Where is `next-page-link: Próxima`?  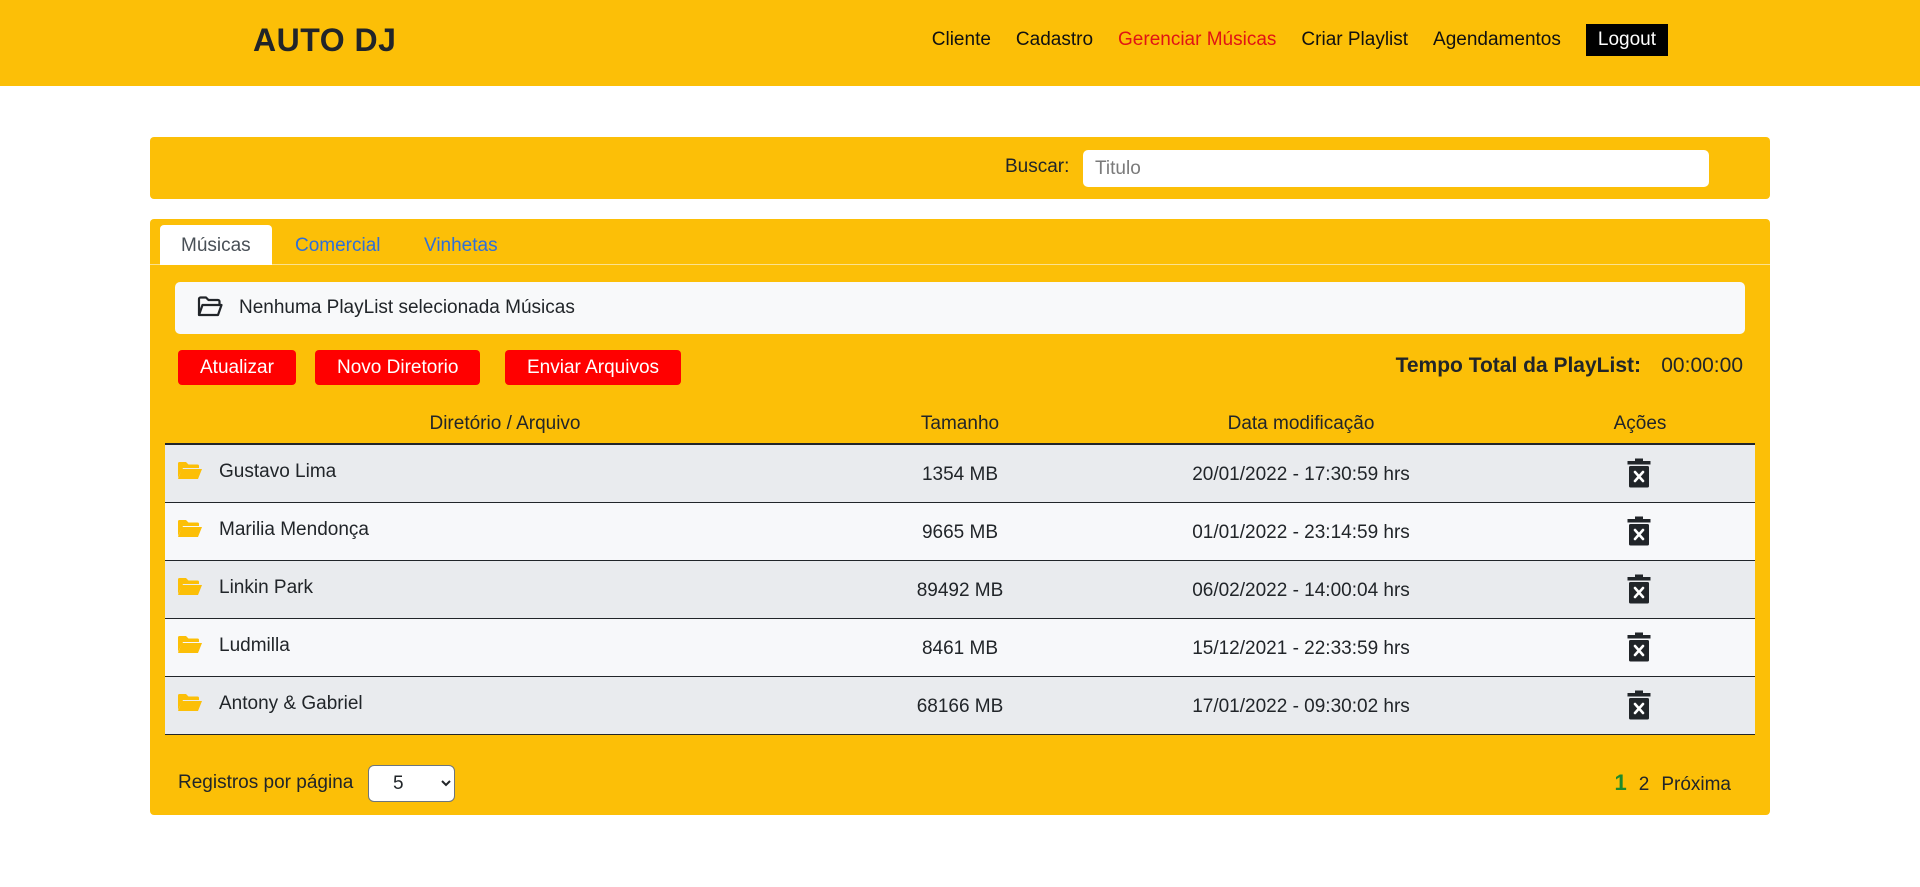
next-page-link: Próxima is located at coordinates (1696, 785).